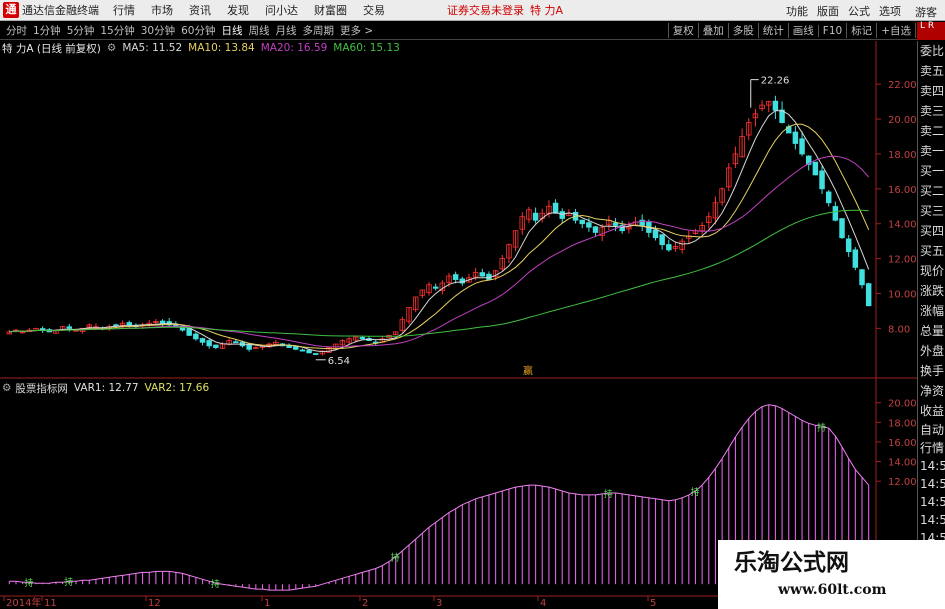 This screenshot has width=945, height=609. Describe the element at coordinates (926, 12) in the screenshot. I see `guest-user: 游客` at that location.